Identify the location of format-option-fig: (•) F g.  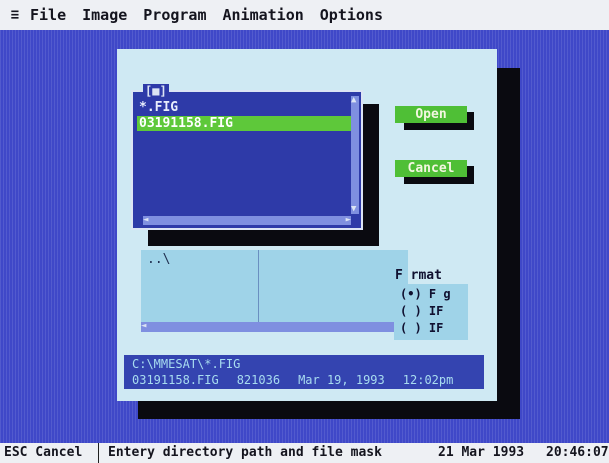
(425, 294).